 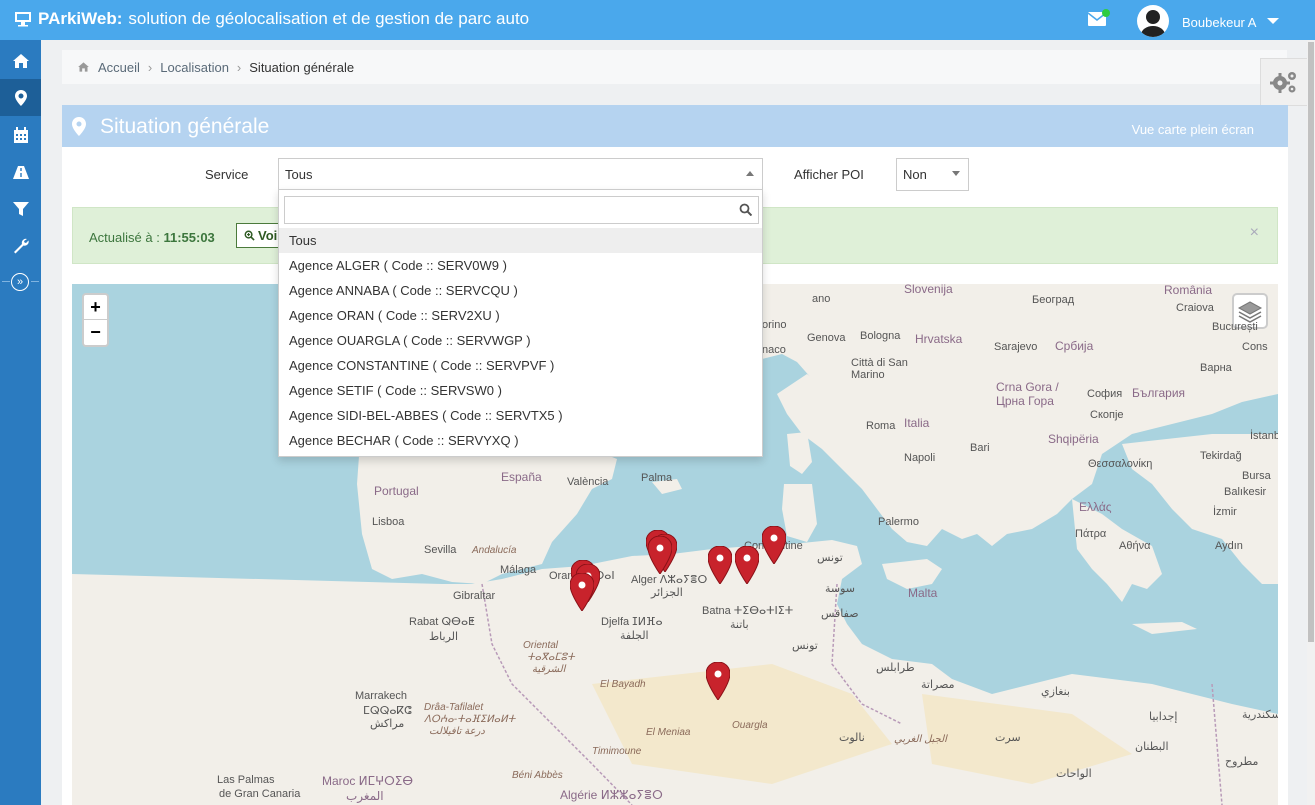 What do you see at coordinates (668, 732) in the screenshot?
I see `map-label: El Meniaa` at bounding box center [668, 732].